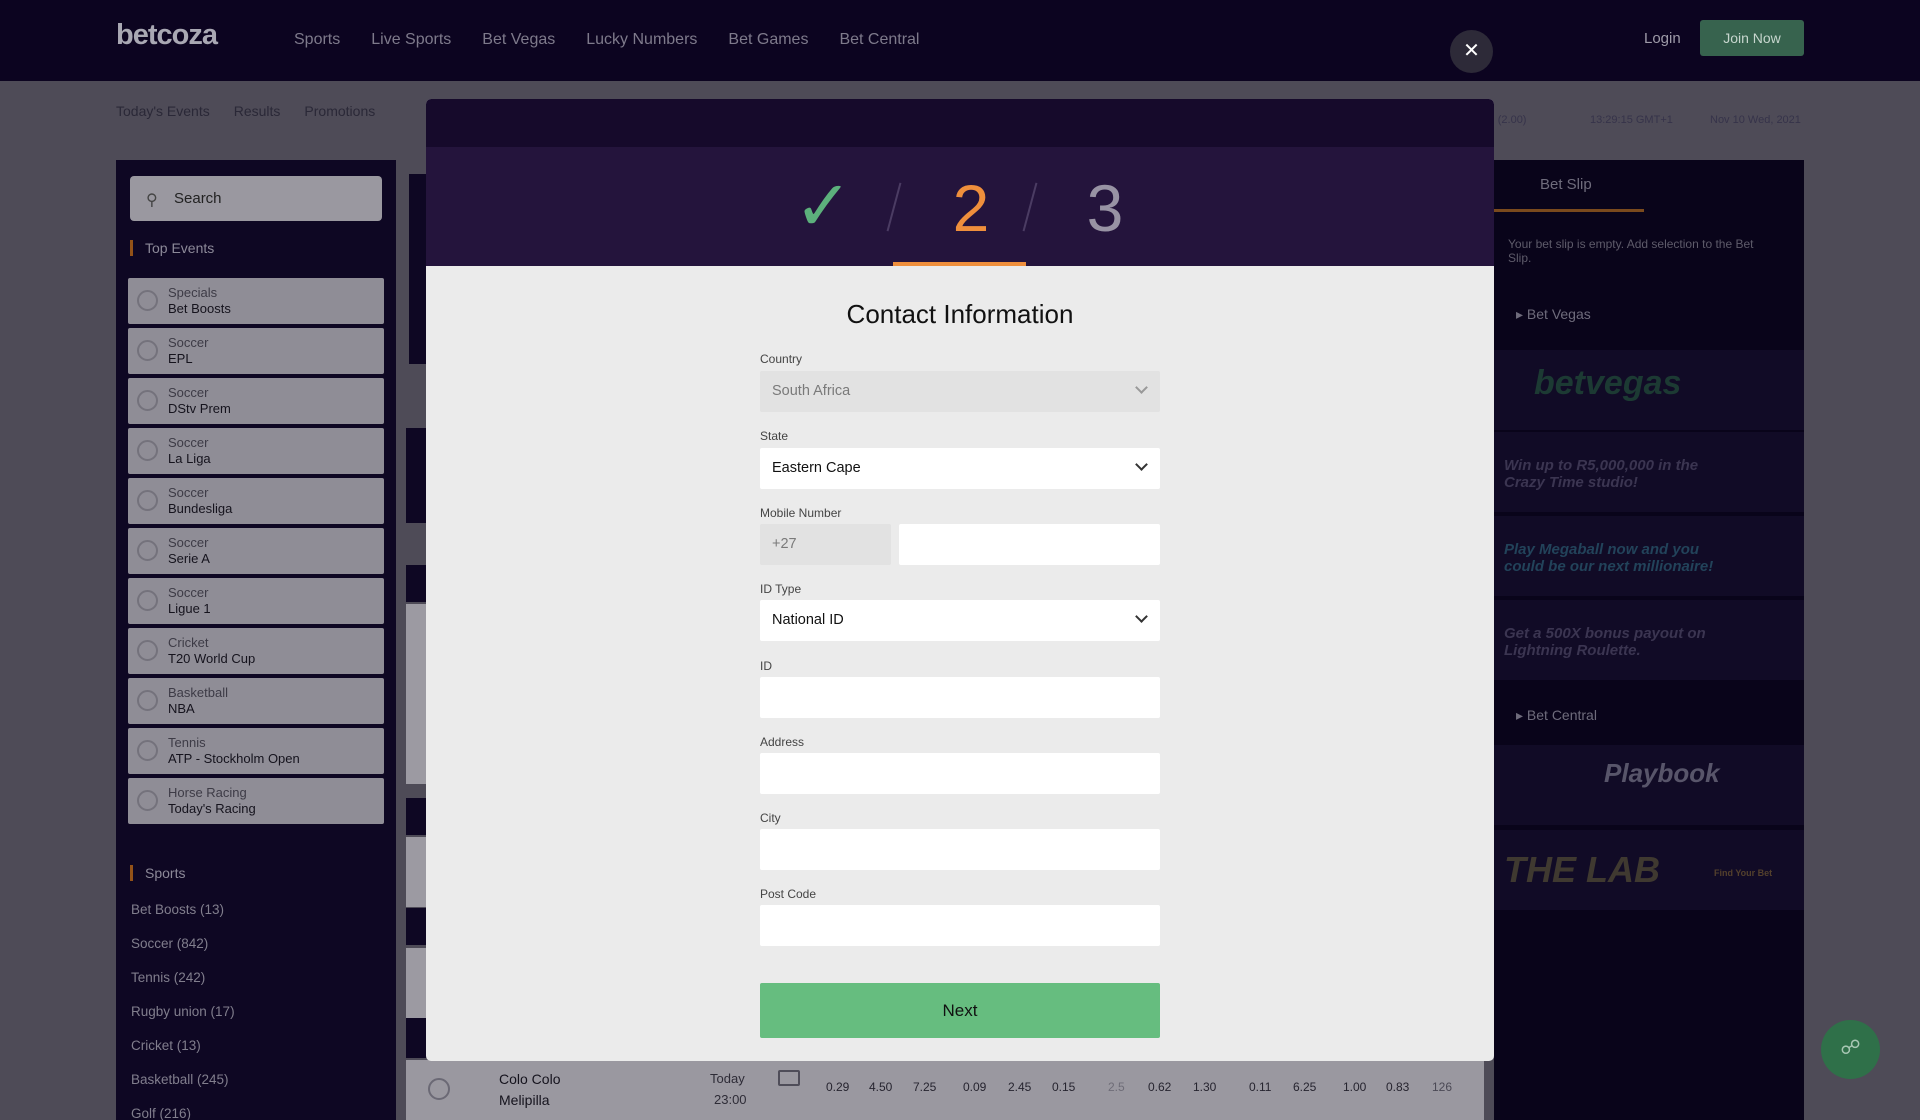  What do you see at coordinates (256, 351) in the screenshot?
I see `top-event-item: Soccer EPL` at bounding box center [256, 351].